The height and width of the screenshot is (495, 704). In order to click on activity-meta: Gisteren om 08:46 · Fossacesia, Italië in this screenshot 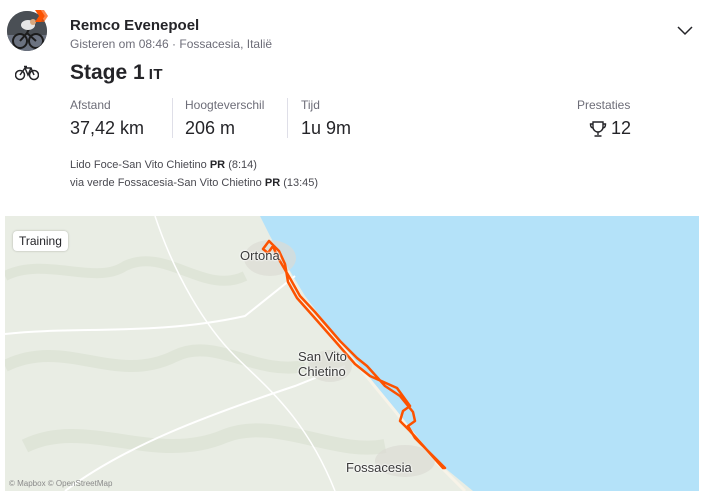, I will do `click(171, 44)`.